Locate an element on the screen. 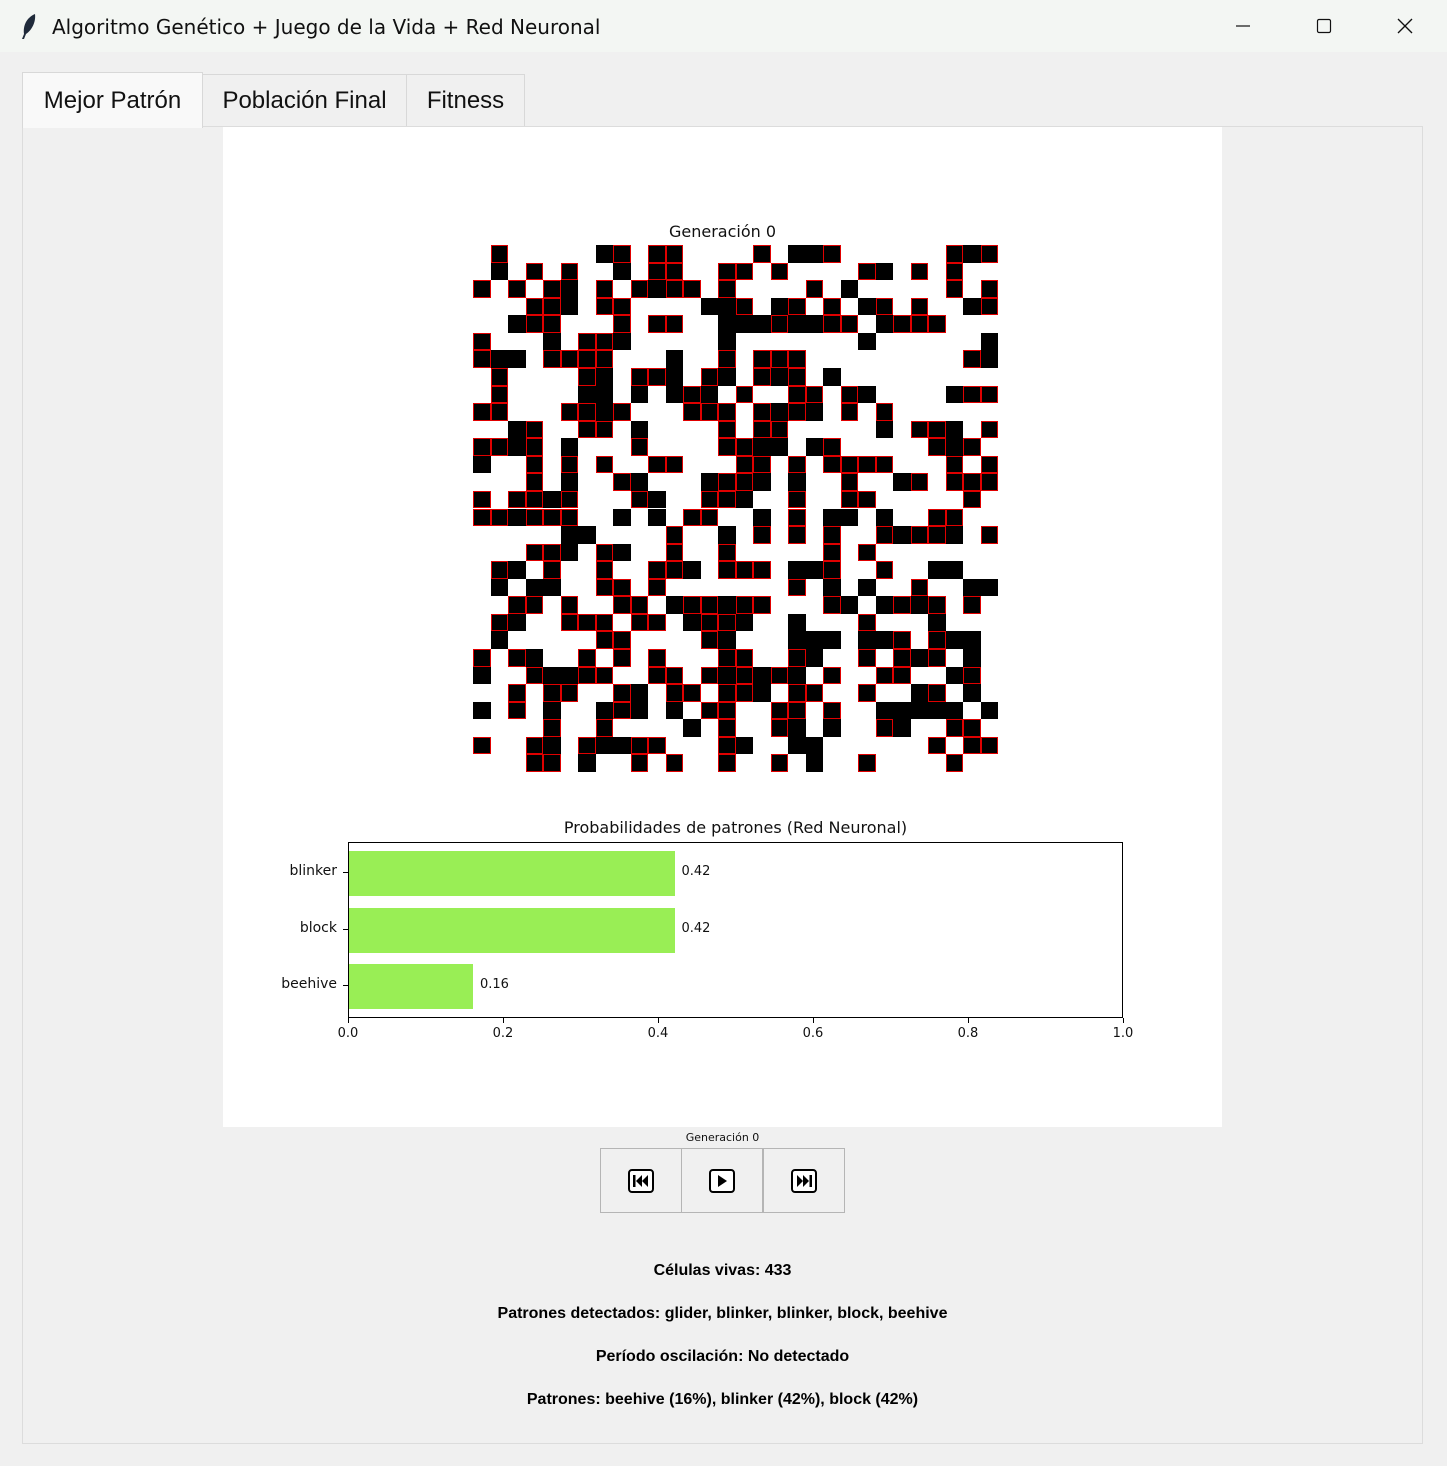 This screenshot has width=1447, height=1466. tab-label: Mejor Patrón is located at coordinates (112, 100).